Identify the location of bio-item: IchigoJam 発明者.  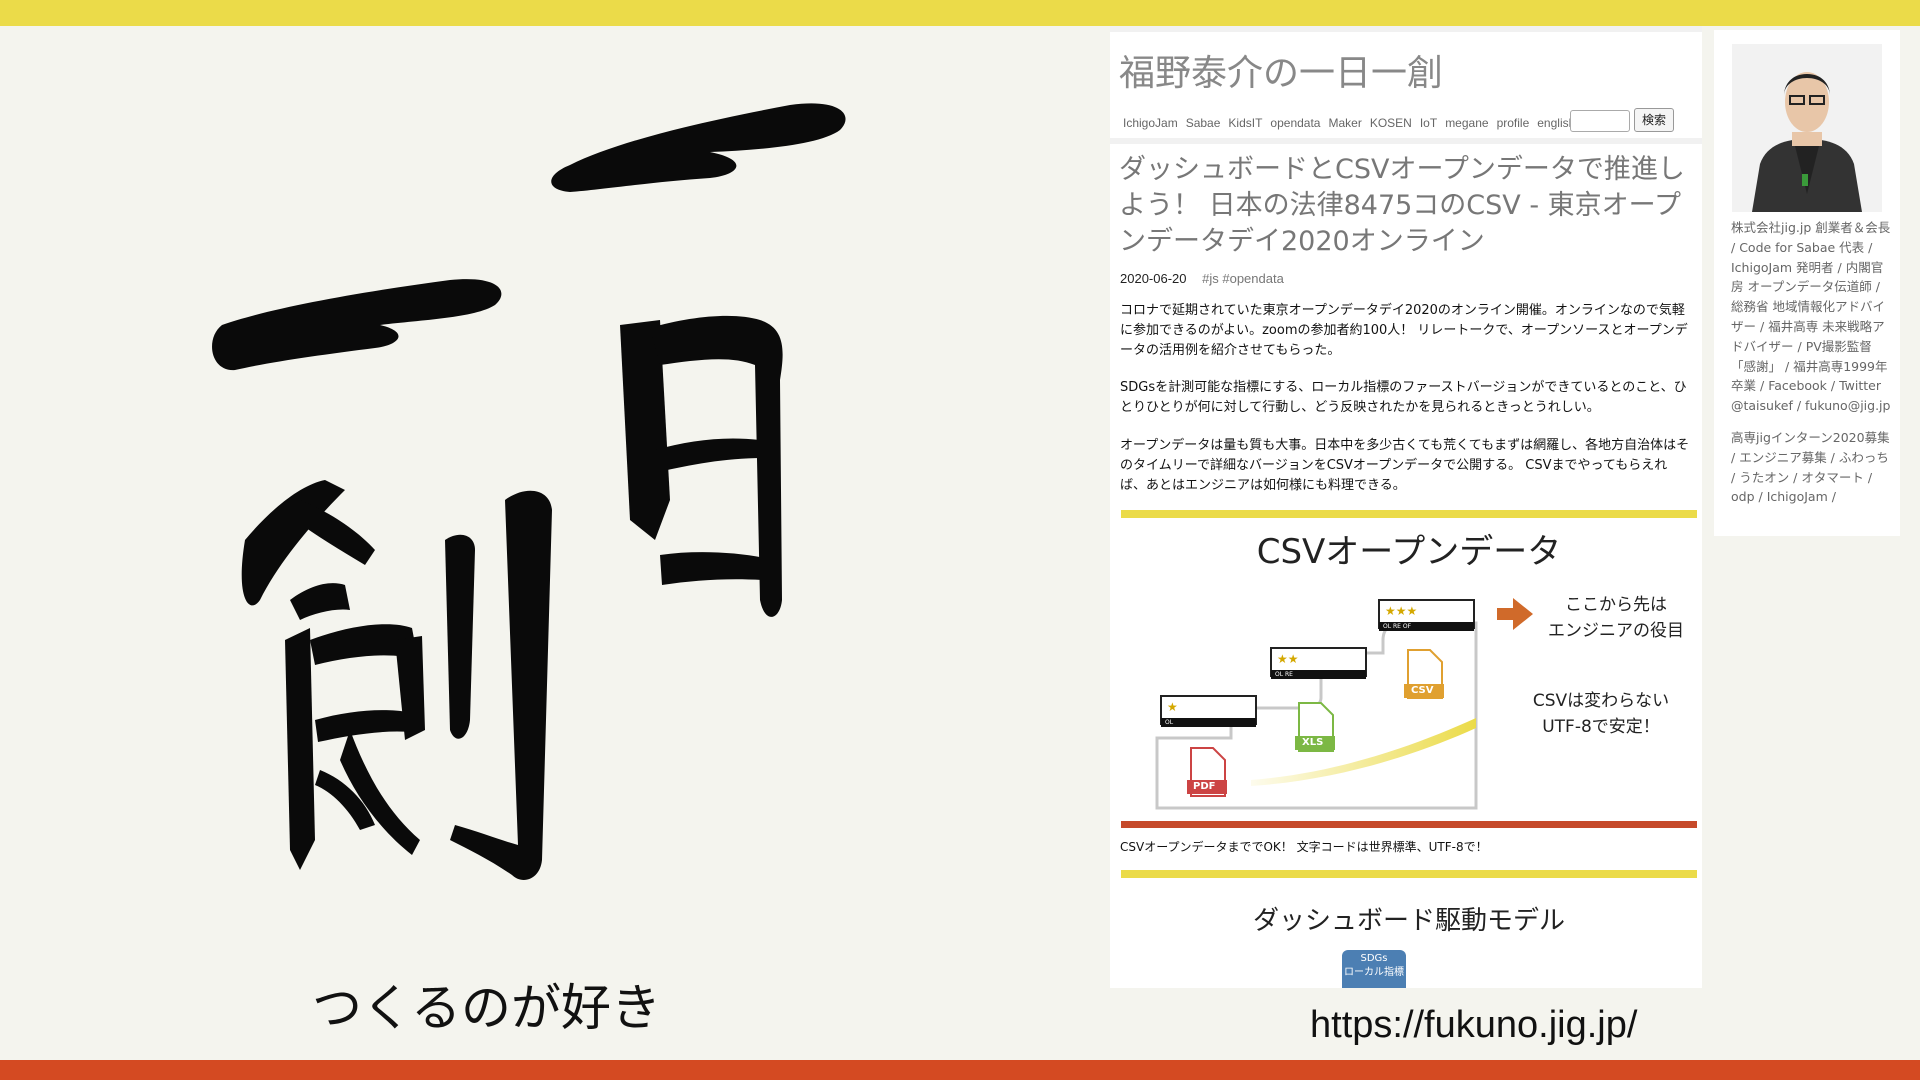
(1782, 267).